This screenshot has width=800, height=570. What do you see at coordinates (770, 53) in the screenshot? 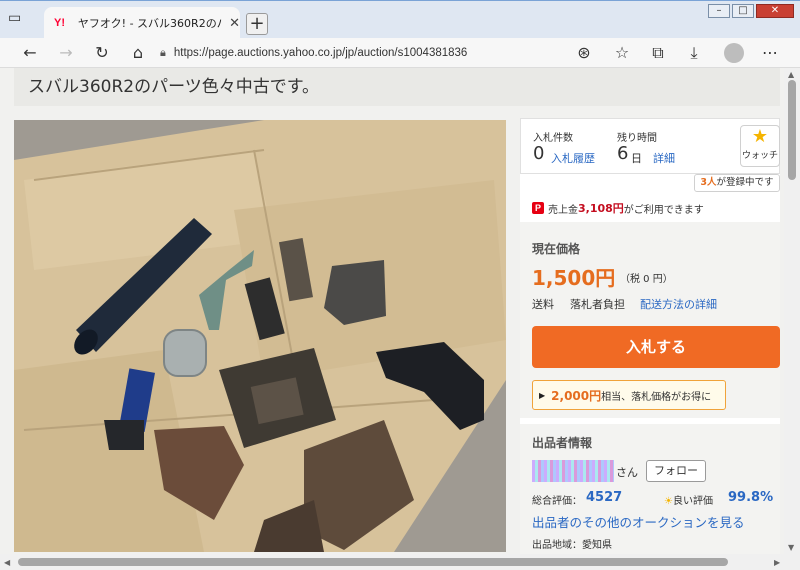
I see `more-menu-icon: ⋯` at bounding box center [770, 53].